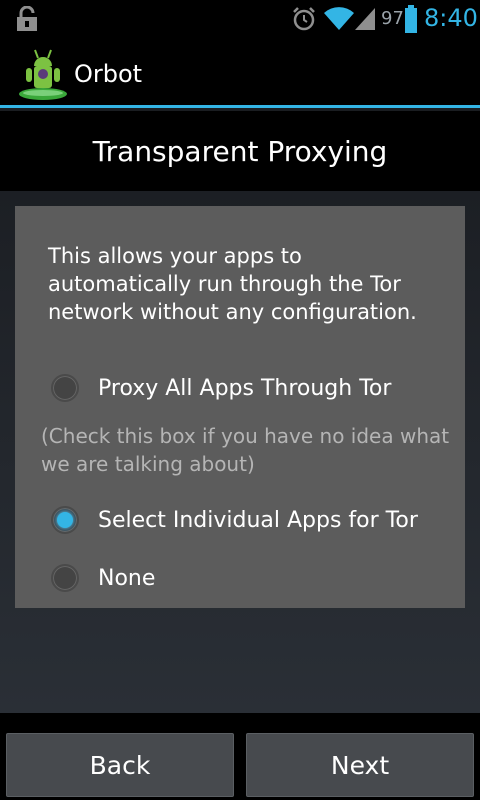 The width and height of the screenshot is (480, 800). I want to click on radio-dot, so click(65, 520).